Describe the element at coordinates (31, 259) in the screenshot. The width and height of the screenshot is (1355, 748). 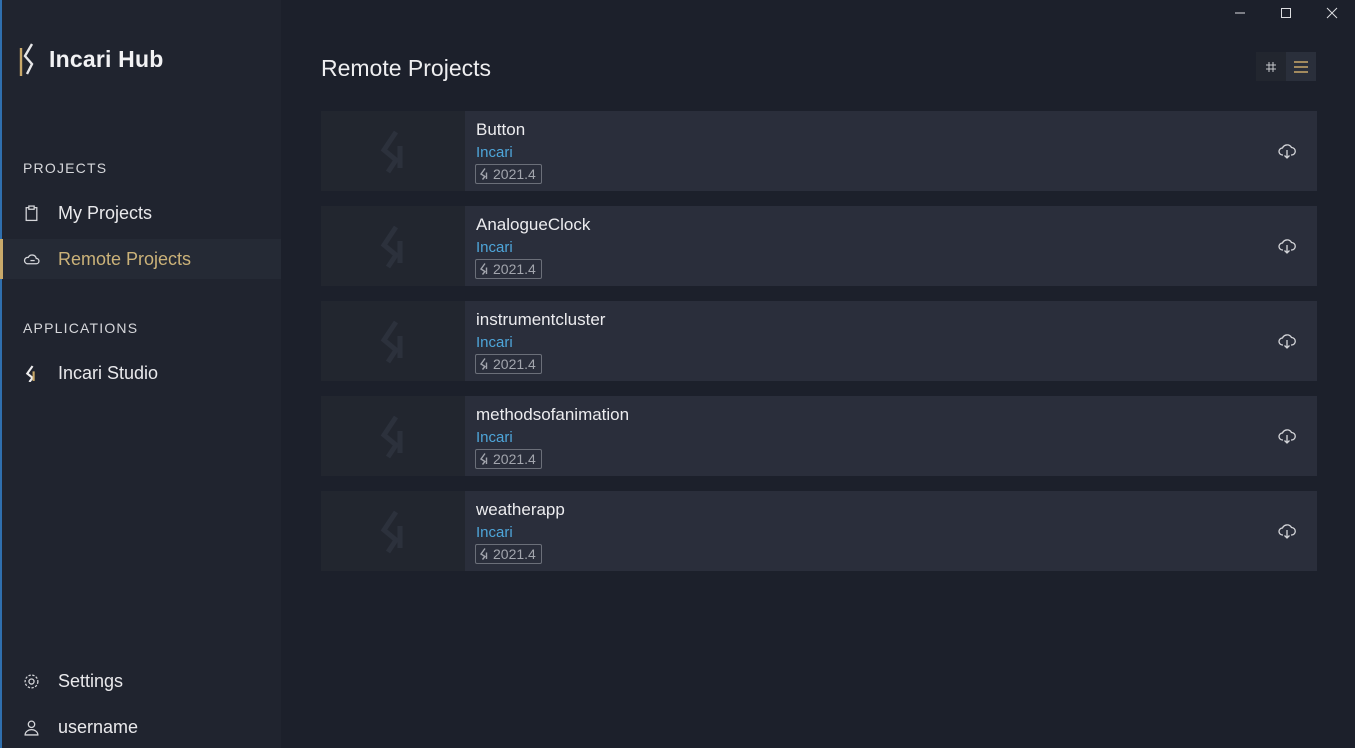
I see `cloud-icon` at that location.